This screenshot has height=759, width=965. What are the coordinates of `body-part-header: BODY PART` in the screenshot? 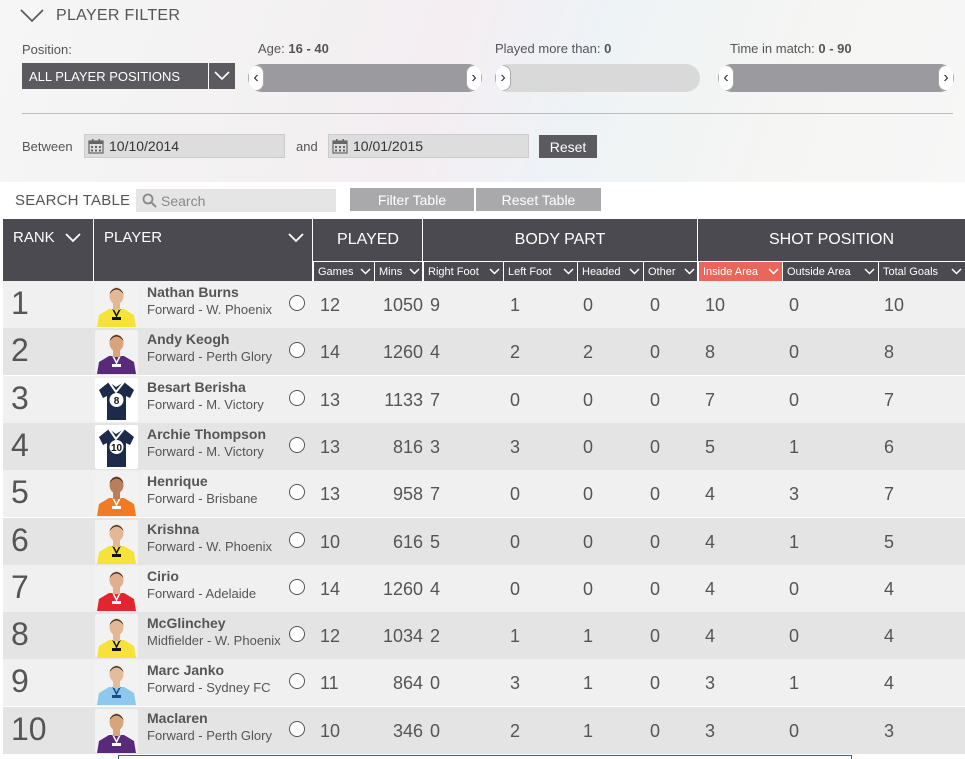 It's located at (560, 239).